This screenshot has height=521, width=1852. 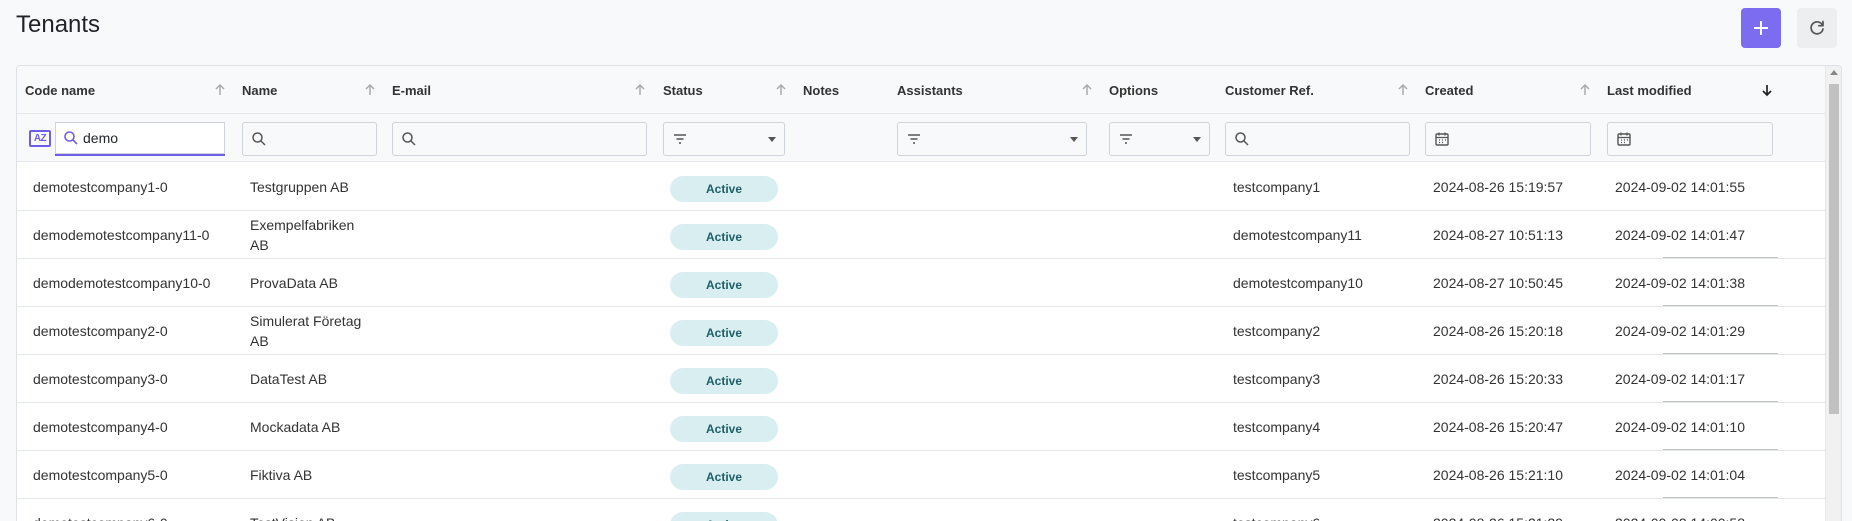 I want to click on filter-row: AZ, so click(x=921, y=138).